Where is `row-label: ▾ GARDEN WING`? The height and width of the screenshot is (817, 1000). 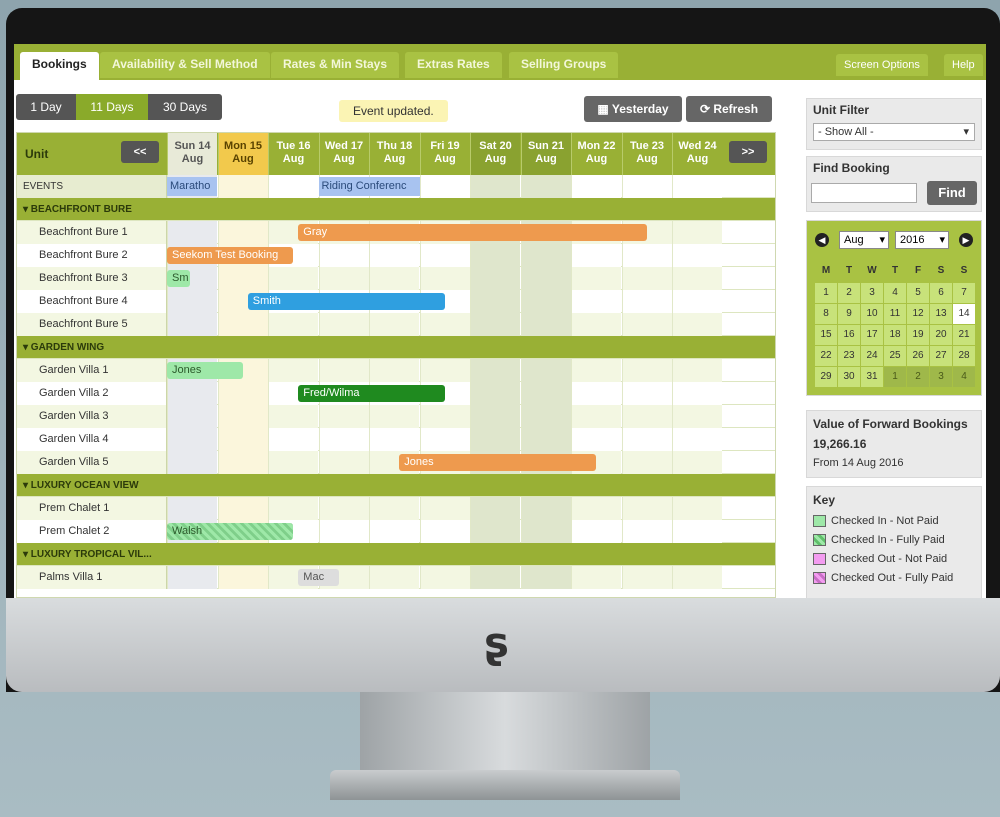
row-label: ▾ GARDEN WING is located at coordinates (92, 347).